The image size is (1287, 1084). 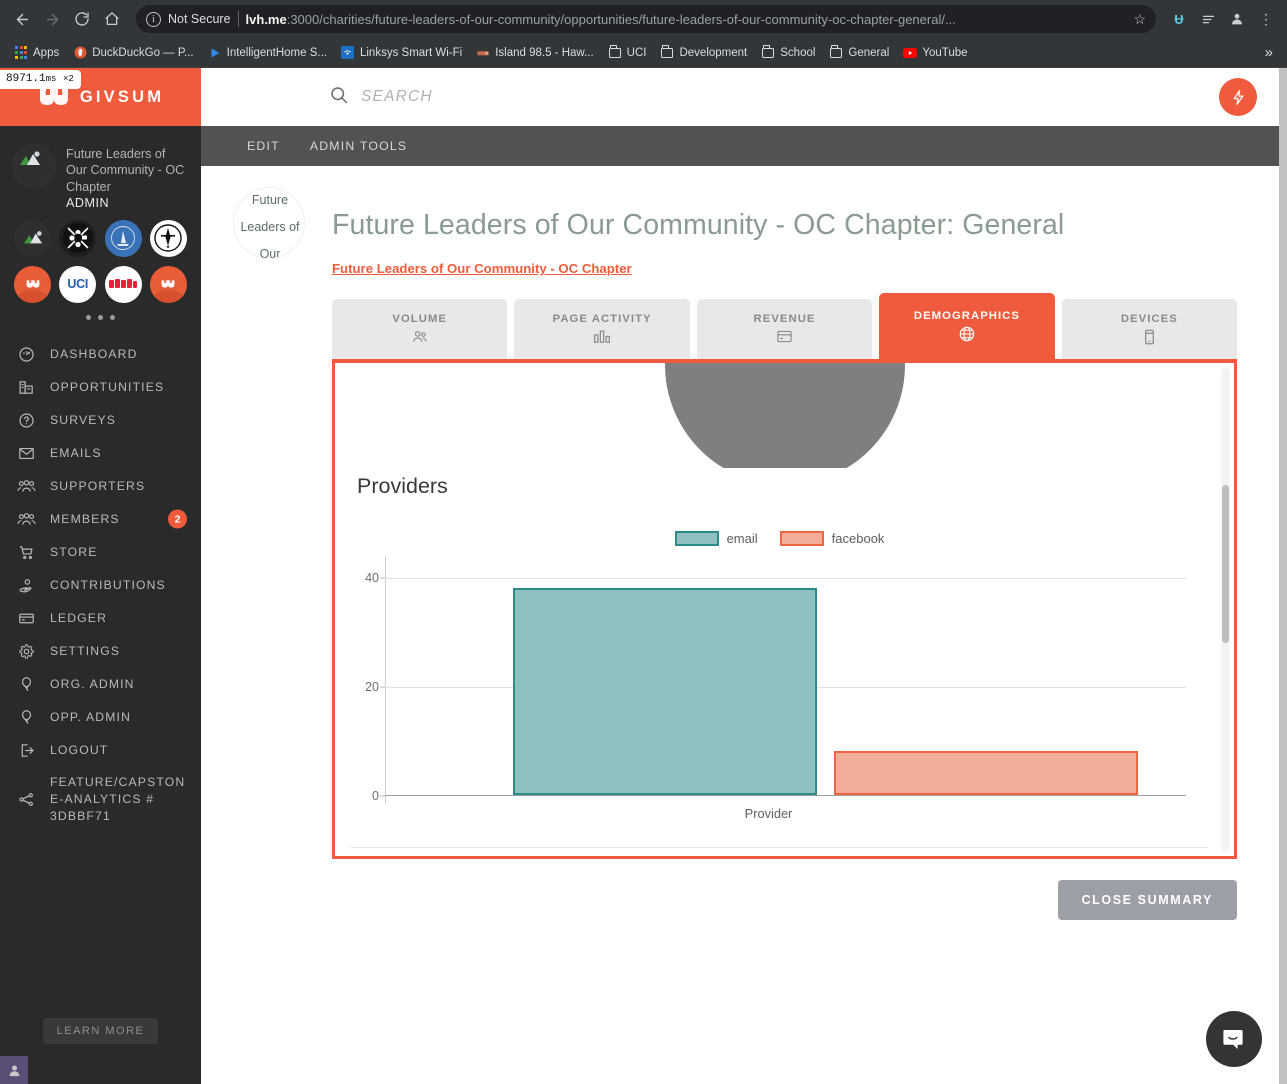 What do you see at coordinates (1149, 329) in the screenshot?
I see `tab-devices: DEVICES` at bounding box center [1149, 329].